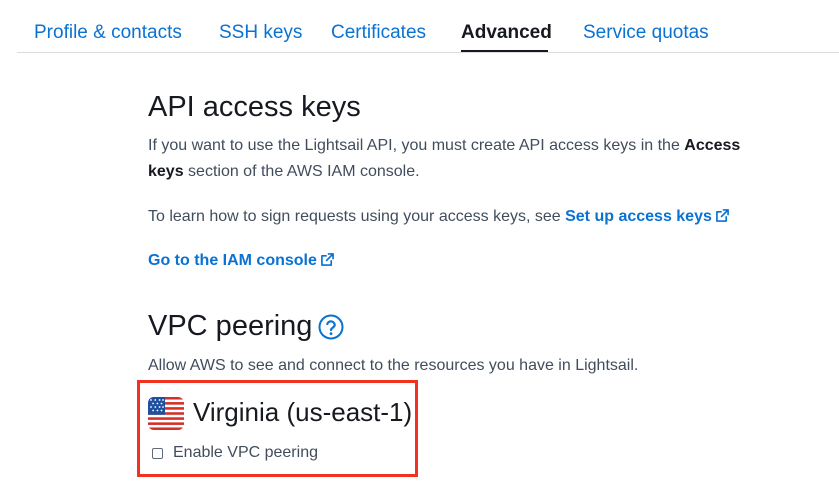 Image resolution: width=839 pixels, height=499 pixels. What do you see at coordinates (303, 412) in the screenshot?
I see `region-name: Virginia (us-east-1)` at bounding box center [303, 412].